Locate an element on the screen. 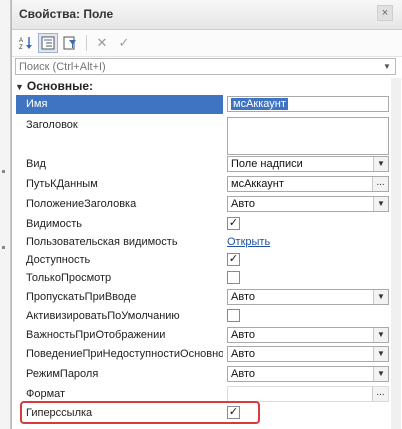  skip-on-input-select: Авто ▼ is located at coordinates (308, 297).